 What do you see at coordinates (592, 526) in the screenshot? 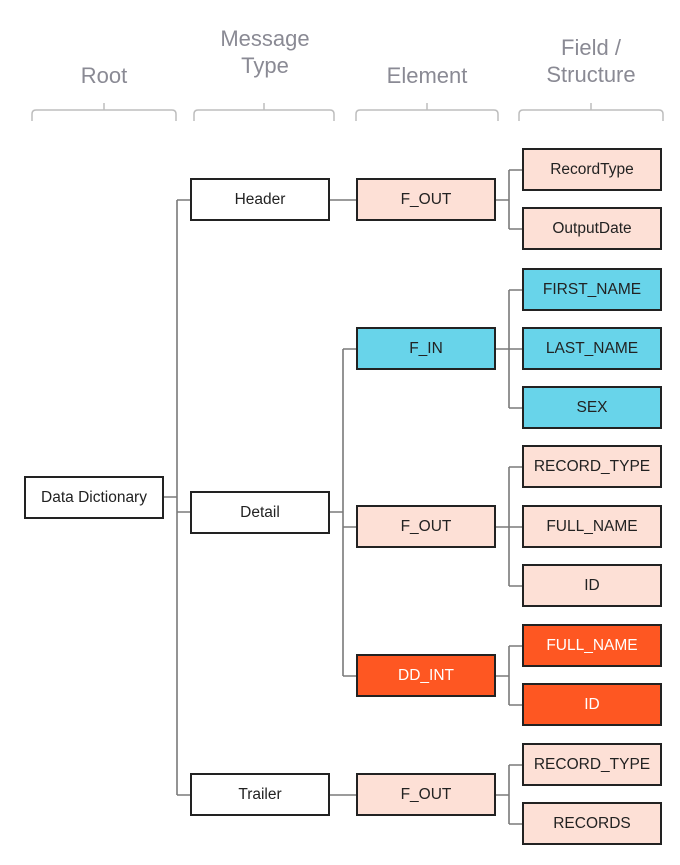
I see `node-field-full-name: FULL_NAME` at bounding box center [592, 526].